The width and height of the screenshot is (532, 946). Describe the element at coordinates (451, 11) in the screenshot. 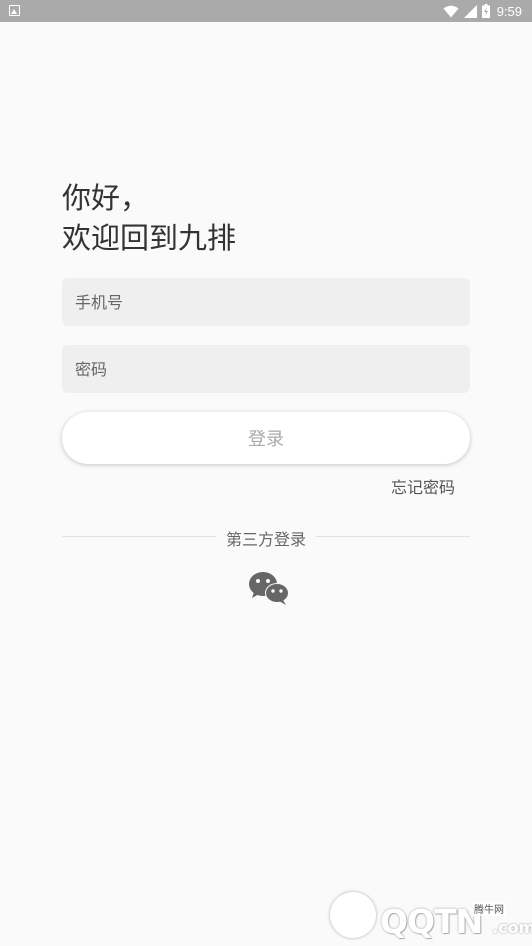

I see `wifi-icon` at that location.